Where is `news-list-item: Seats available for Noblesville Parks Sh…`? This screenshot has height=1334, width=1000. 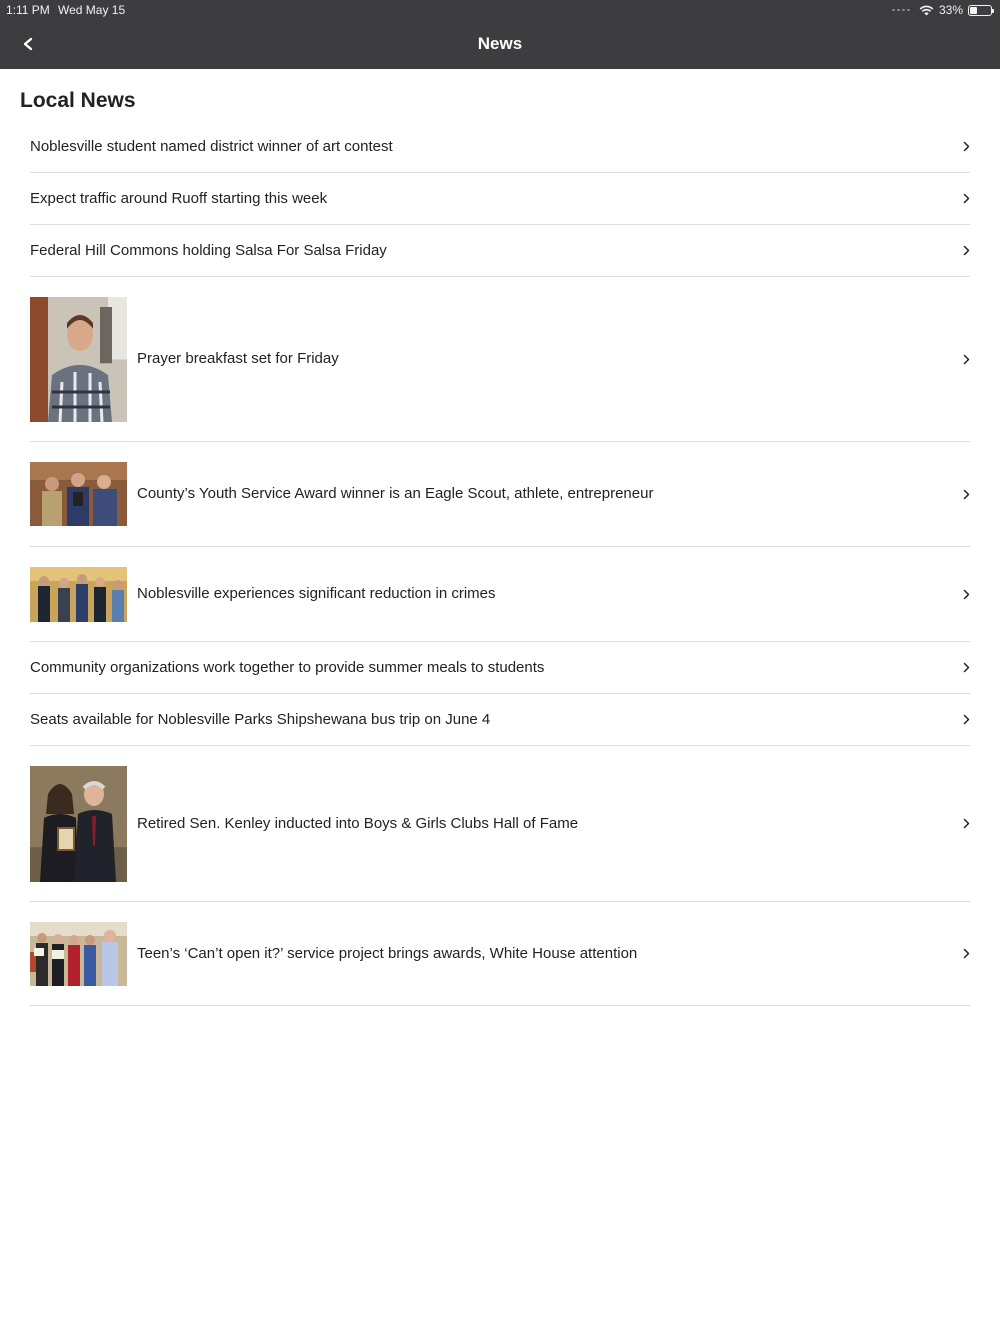 news-list-item: Seats available for Noblesville Parks Sh… is located at coordinates (500, 720).